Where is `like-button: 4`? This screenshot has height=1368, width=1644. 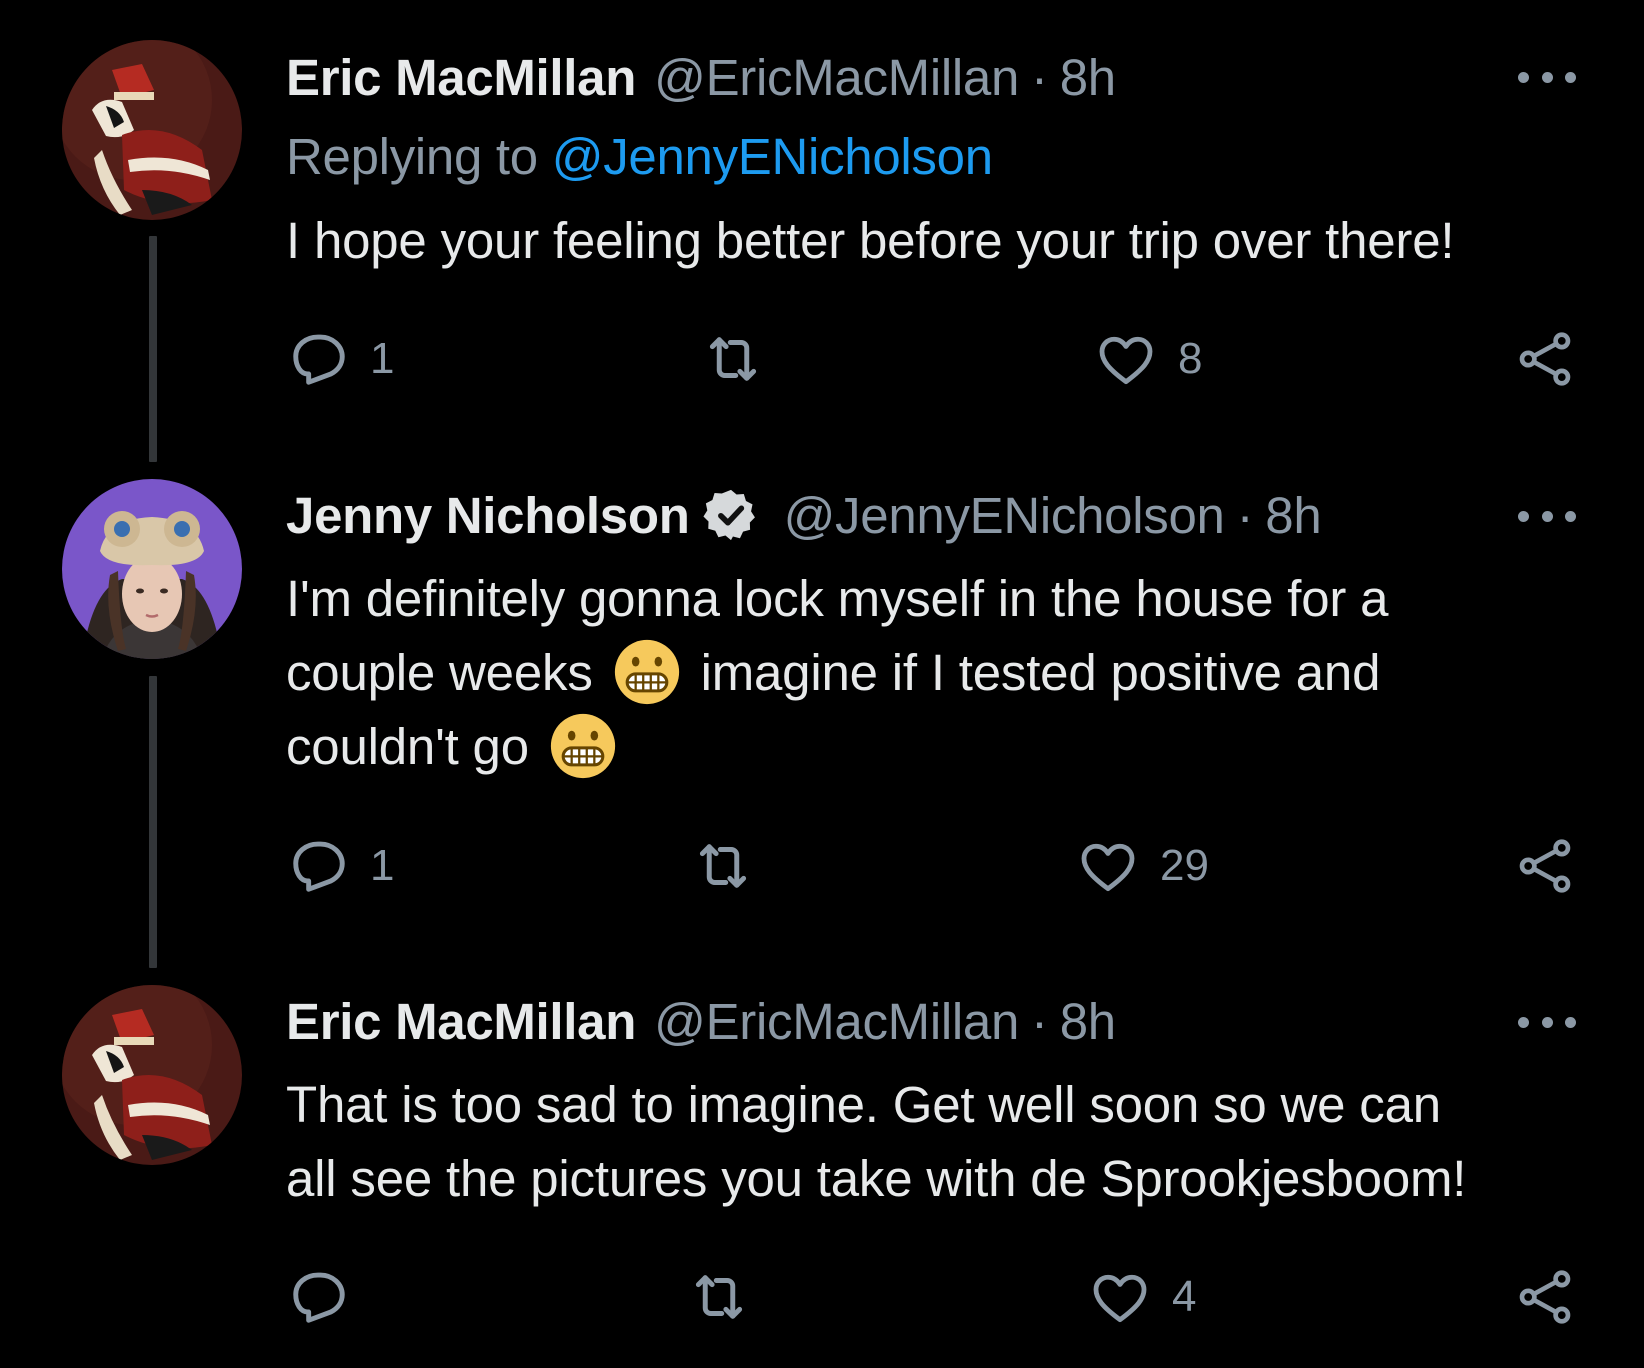 like-button: 4 is located at coordinates (1142, 1297).